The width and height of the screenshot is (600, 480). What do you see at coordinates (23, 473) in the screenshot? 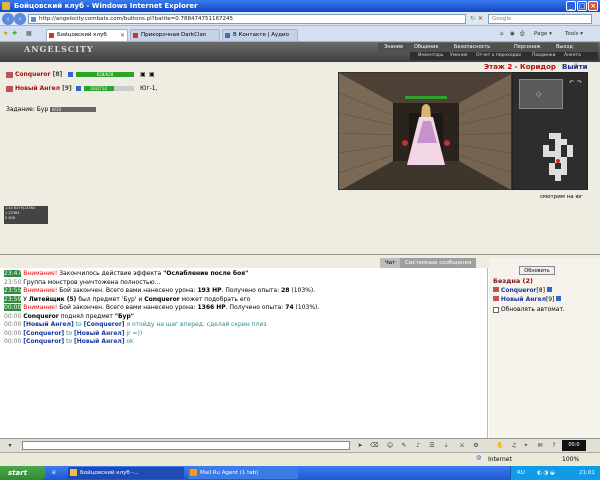
I see `start-button: start` at bounding box center [23, 473].